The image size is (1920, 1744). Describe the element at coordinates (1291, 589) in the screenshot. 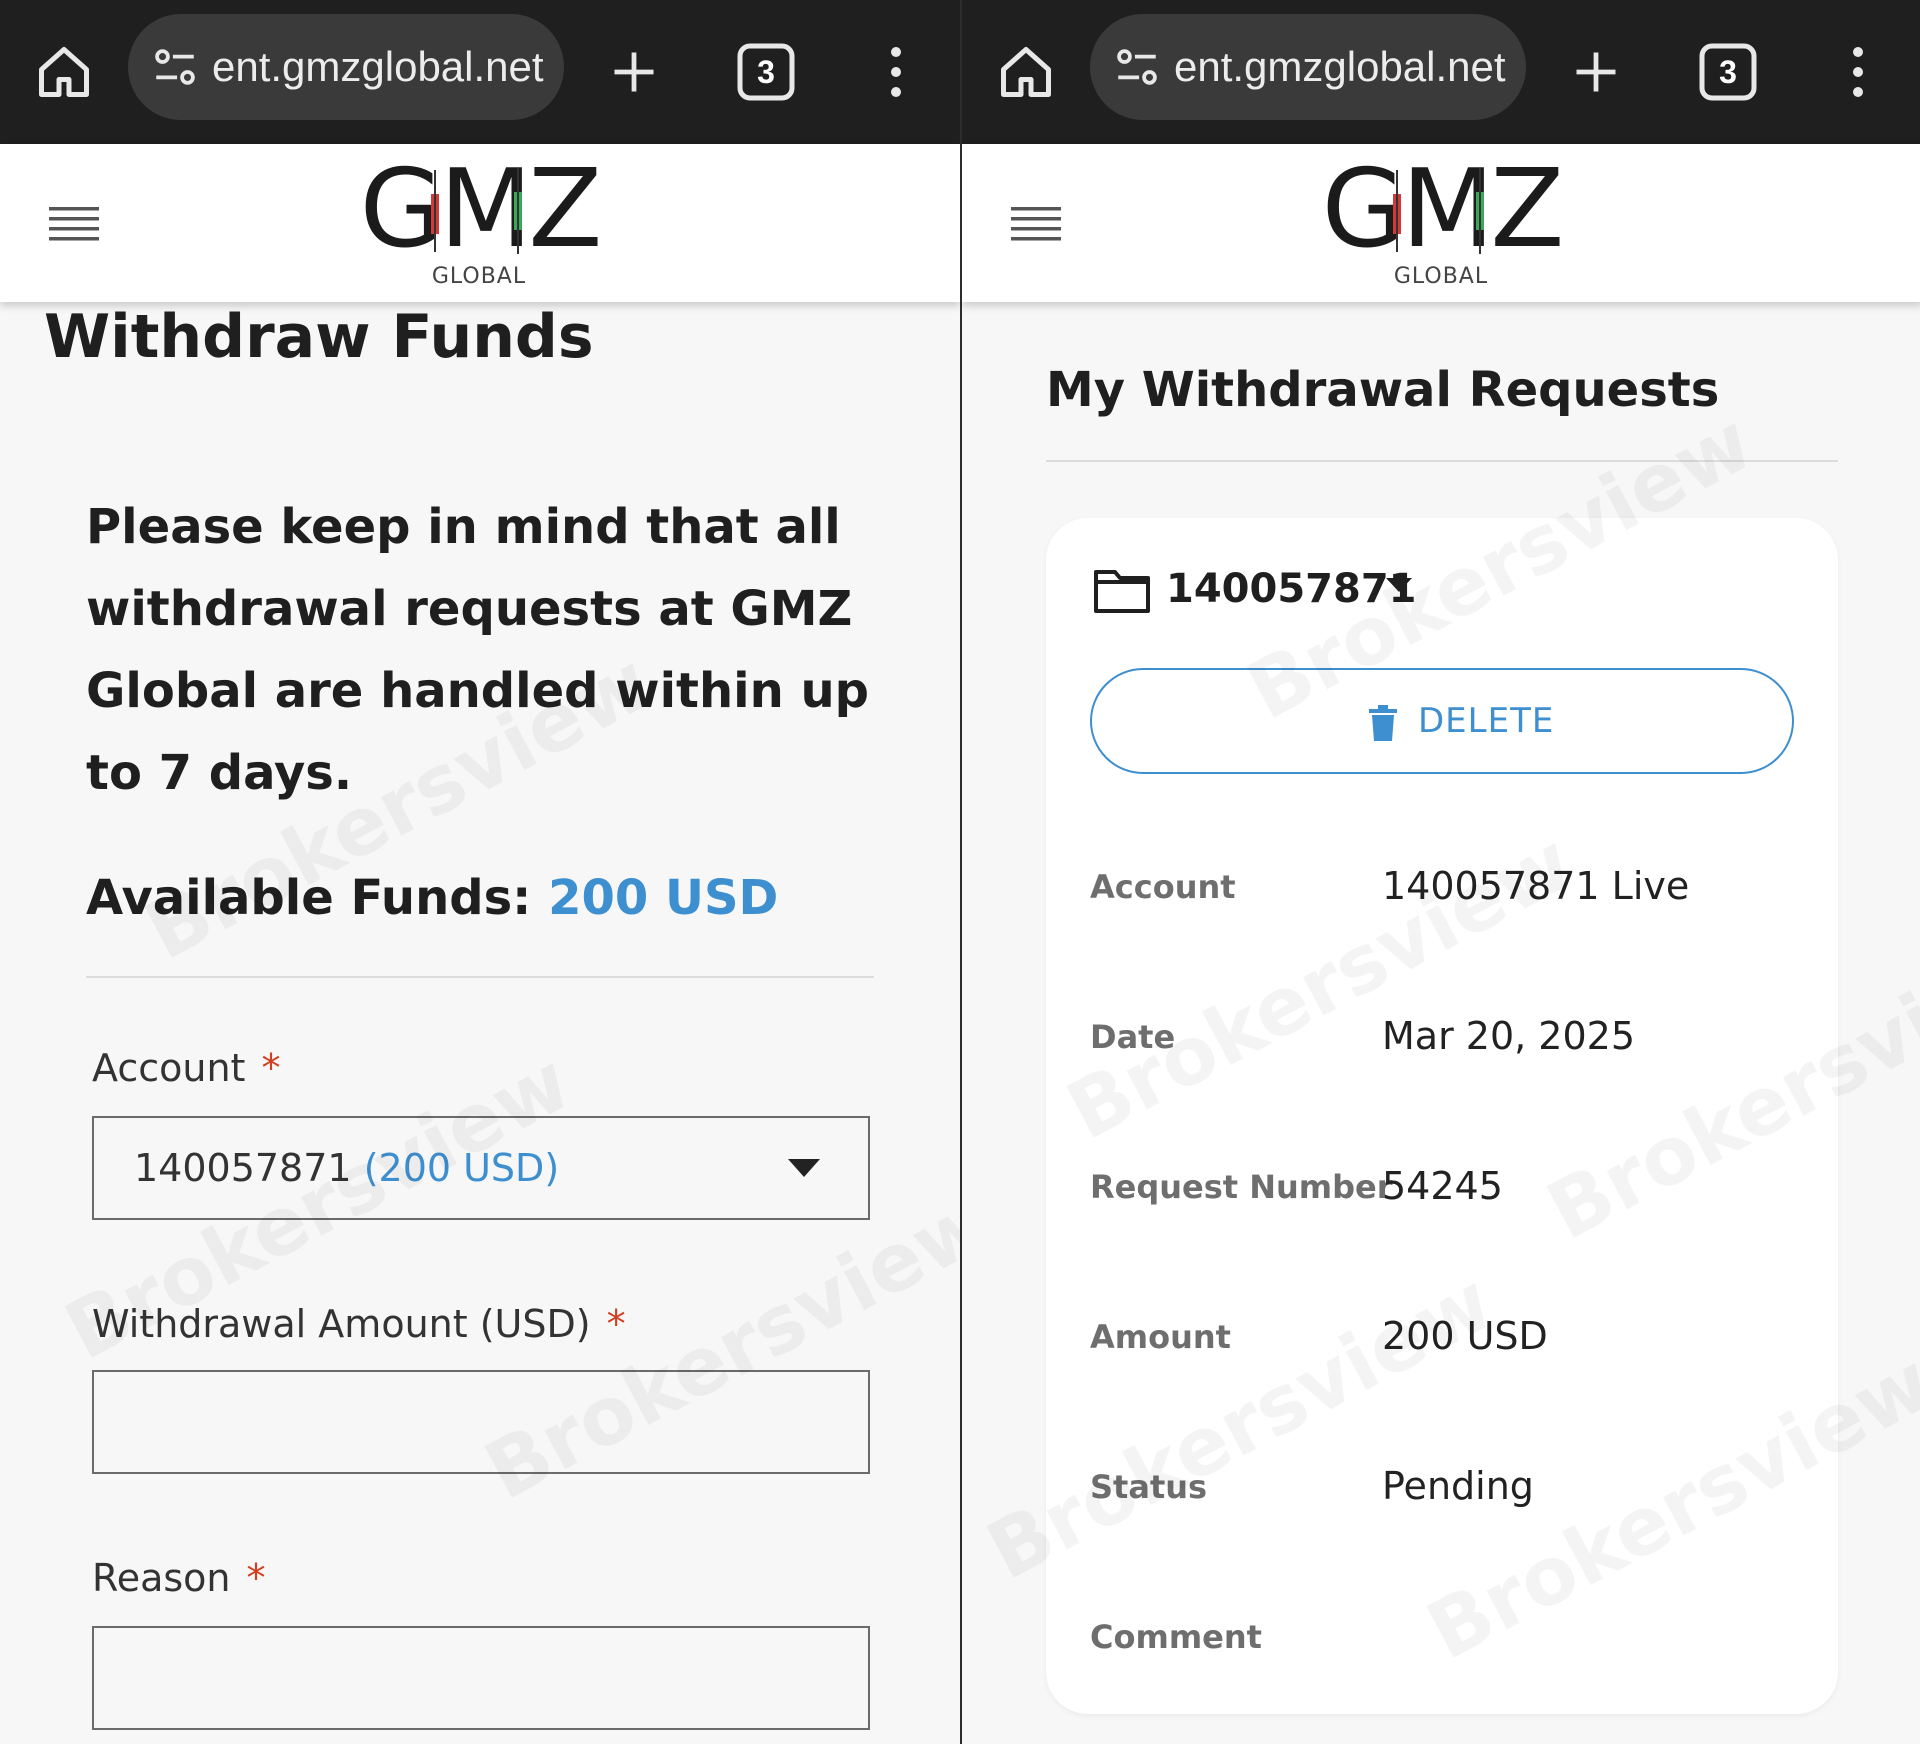

I see `account-filter-dropdown: 140057871` at that location.